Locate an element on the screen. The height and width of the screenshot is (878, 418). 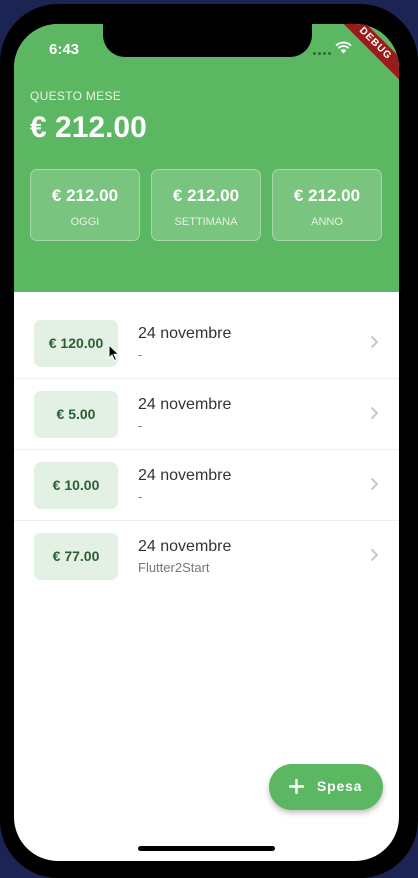
expense-amount-badge: € 10.00 is located at coordinates (76, 485).